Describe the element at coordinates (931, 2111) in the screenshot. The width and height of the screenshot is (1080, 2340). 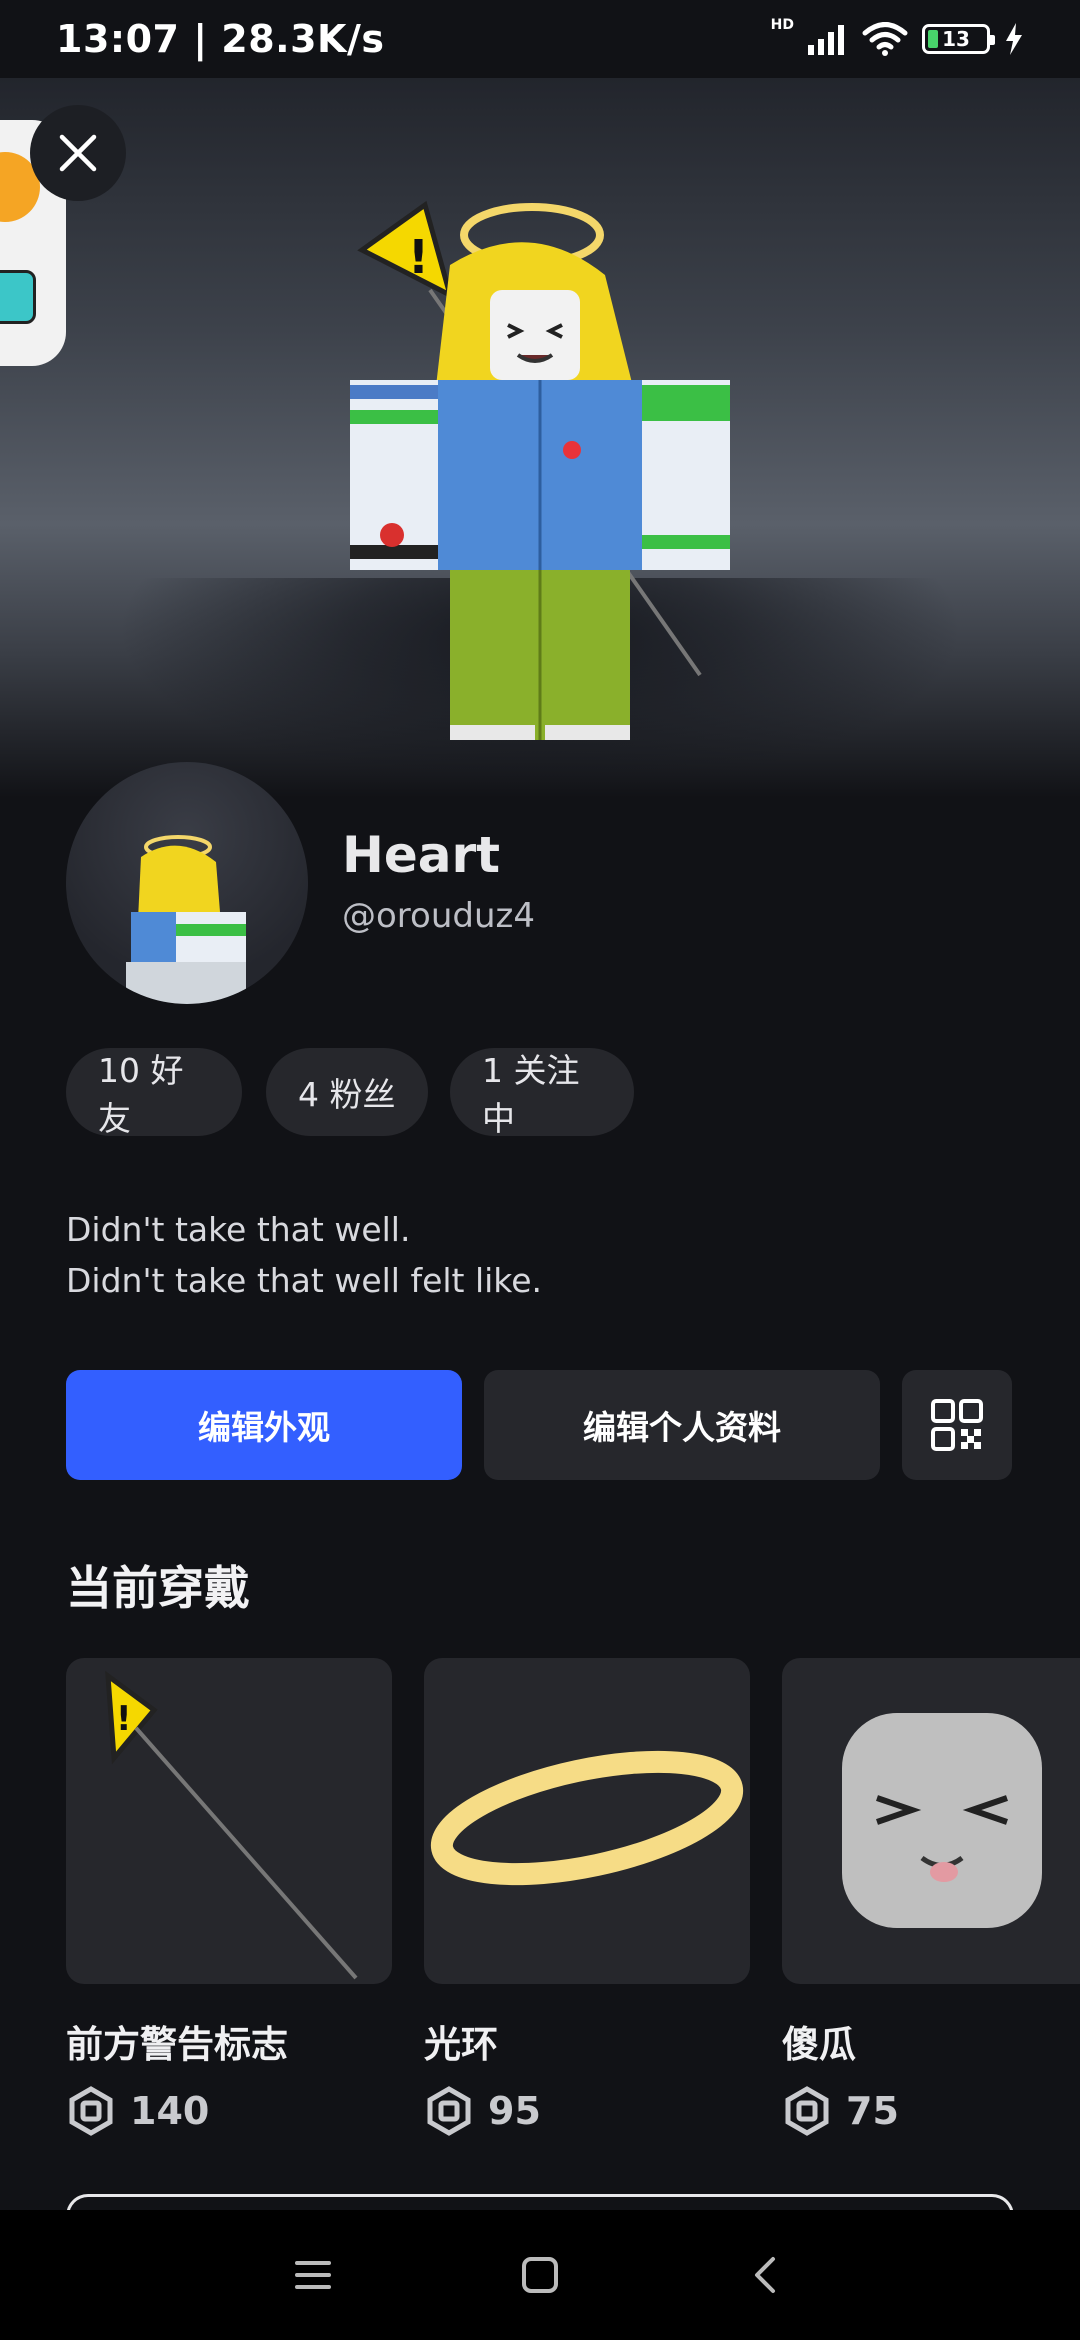
I see `item-price: 75` at that location.